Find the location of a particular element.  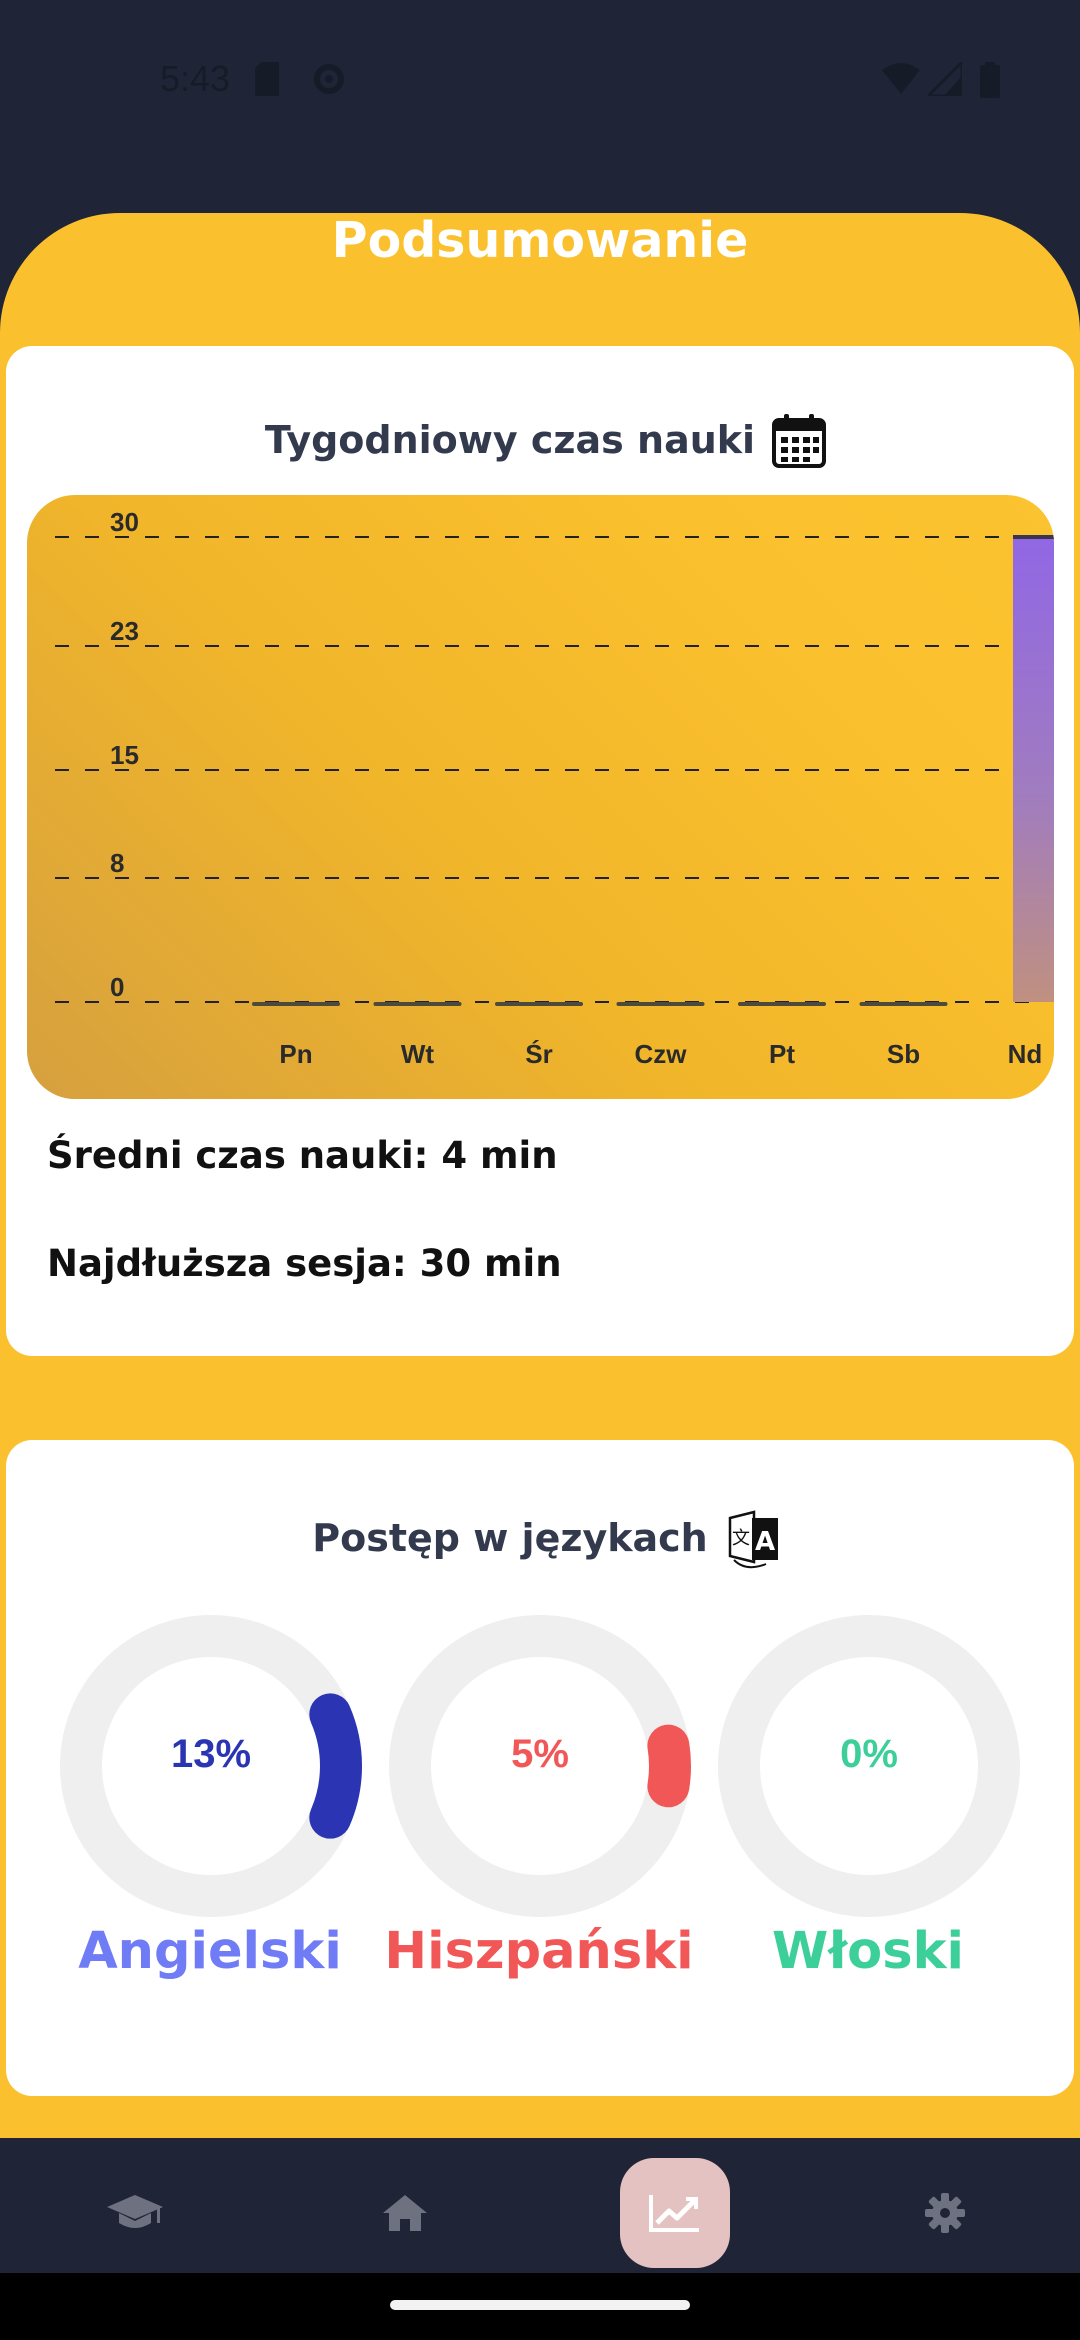

x-tick-label: Nd is located at coordinates (1025, 1054).